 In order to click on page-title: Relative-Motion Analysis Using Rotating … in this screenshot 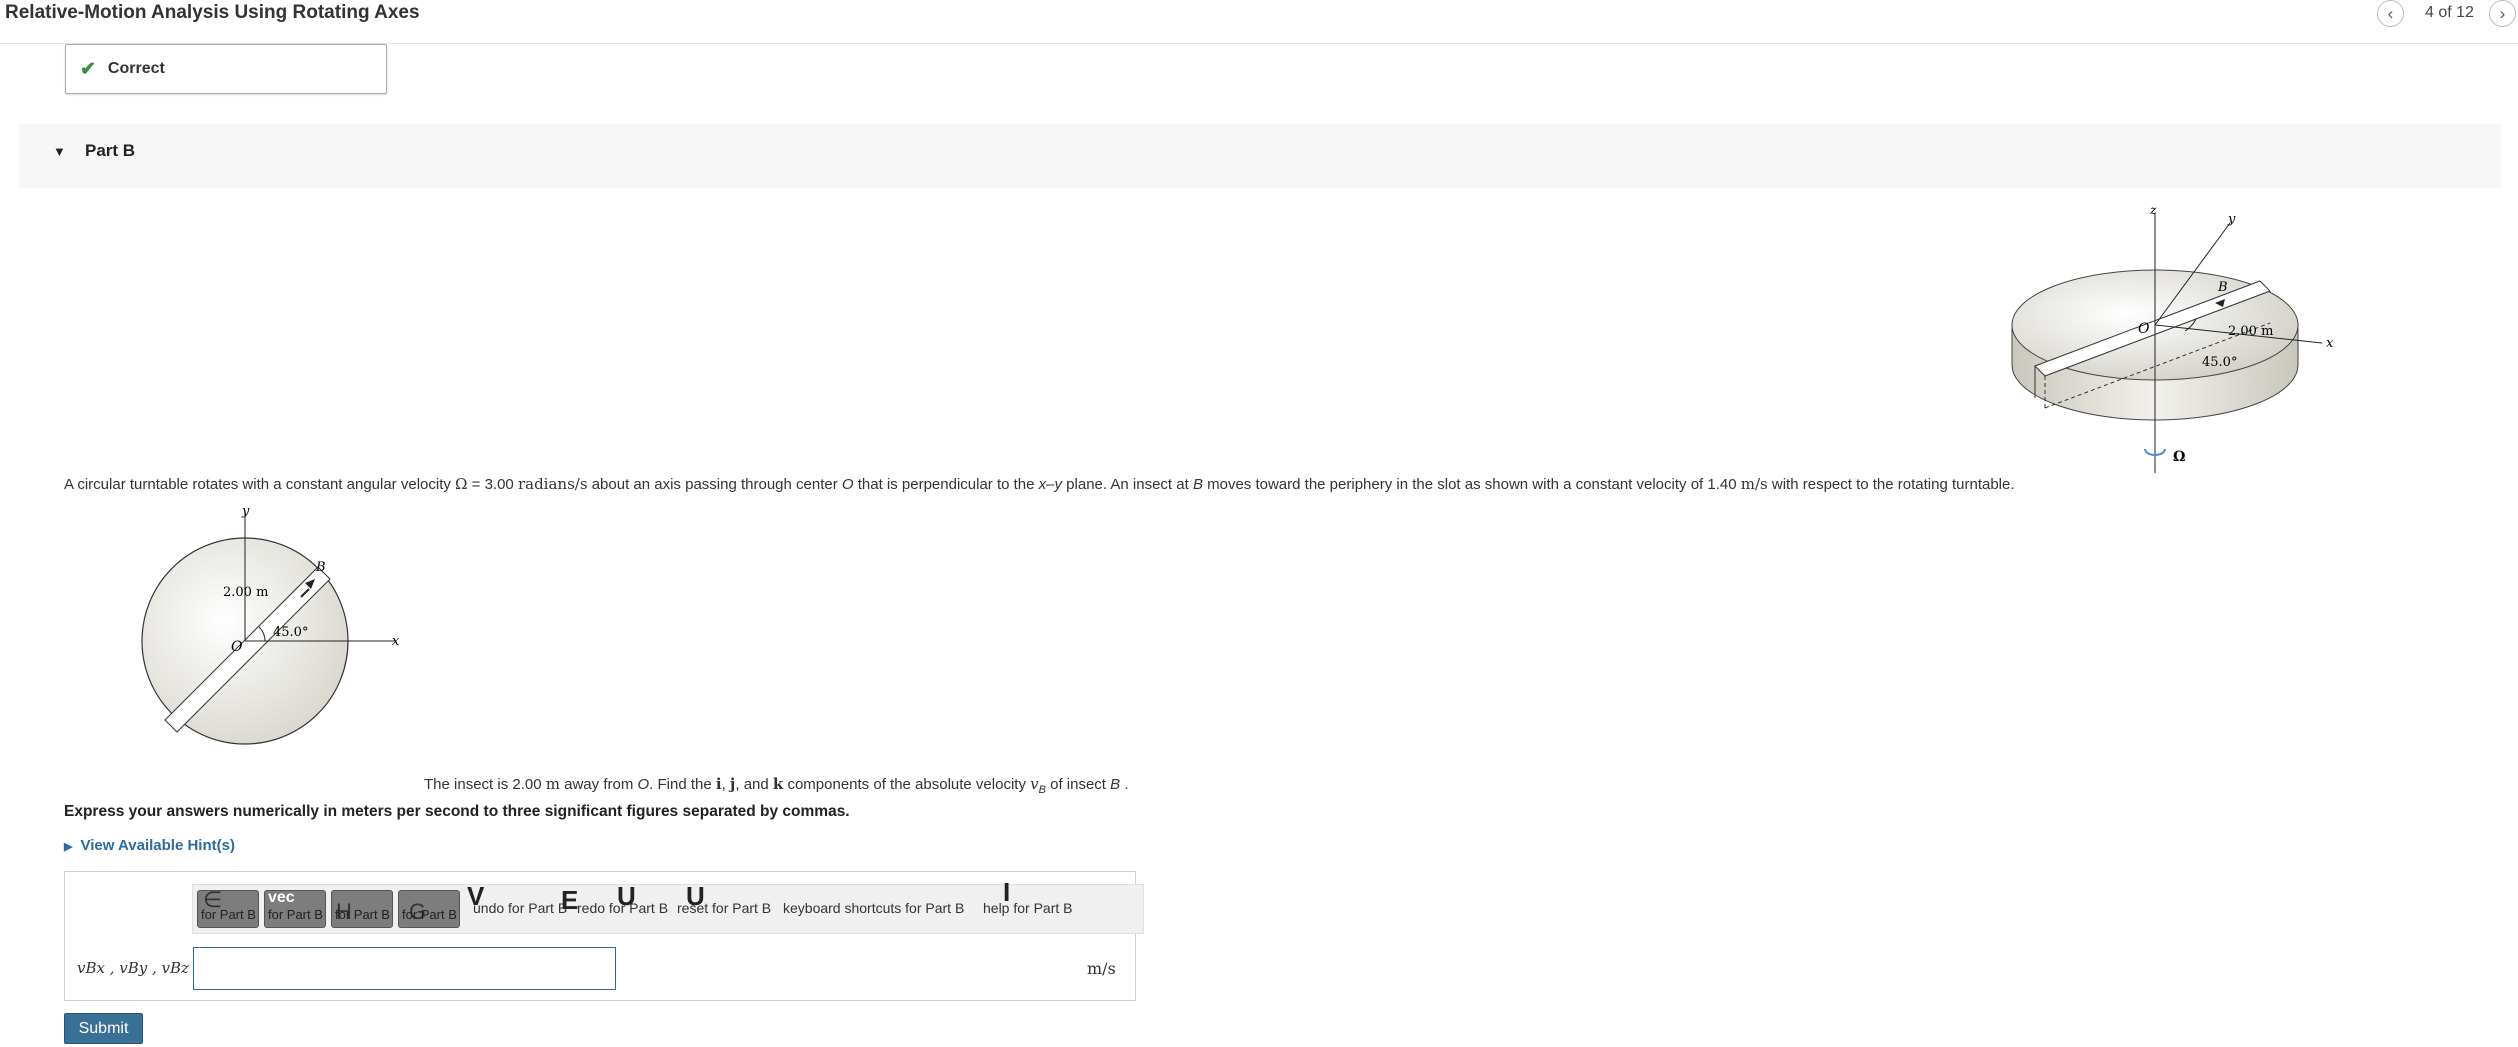, I will do `click(212, 12)`.